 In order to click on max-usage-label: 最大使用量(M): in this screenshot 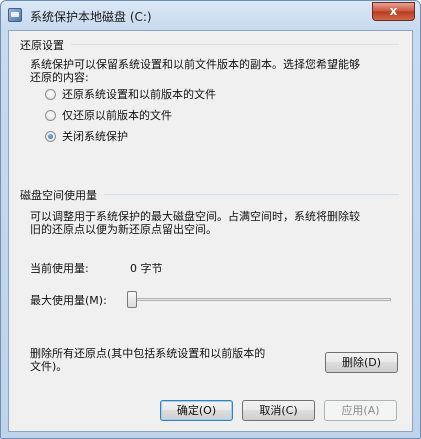, I will do `click(68, 300)`.